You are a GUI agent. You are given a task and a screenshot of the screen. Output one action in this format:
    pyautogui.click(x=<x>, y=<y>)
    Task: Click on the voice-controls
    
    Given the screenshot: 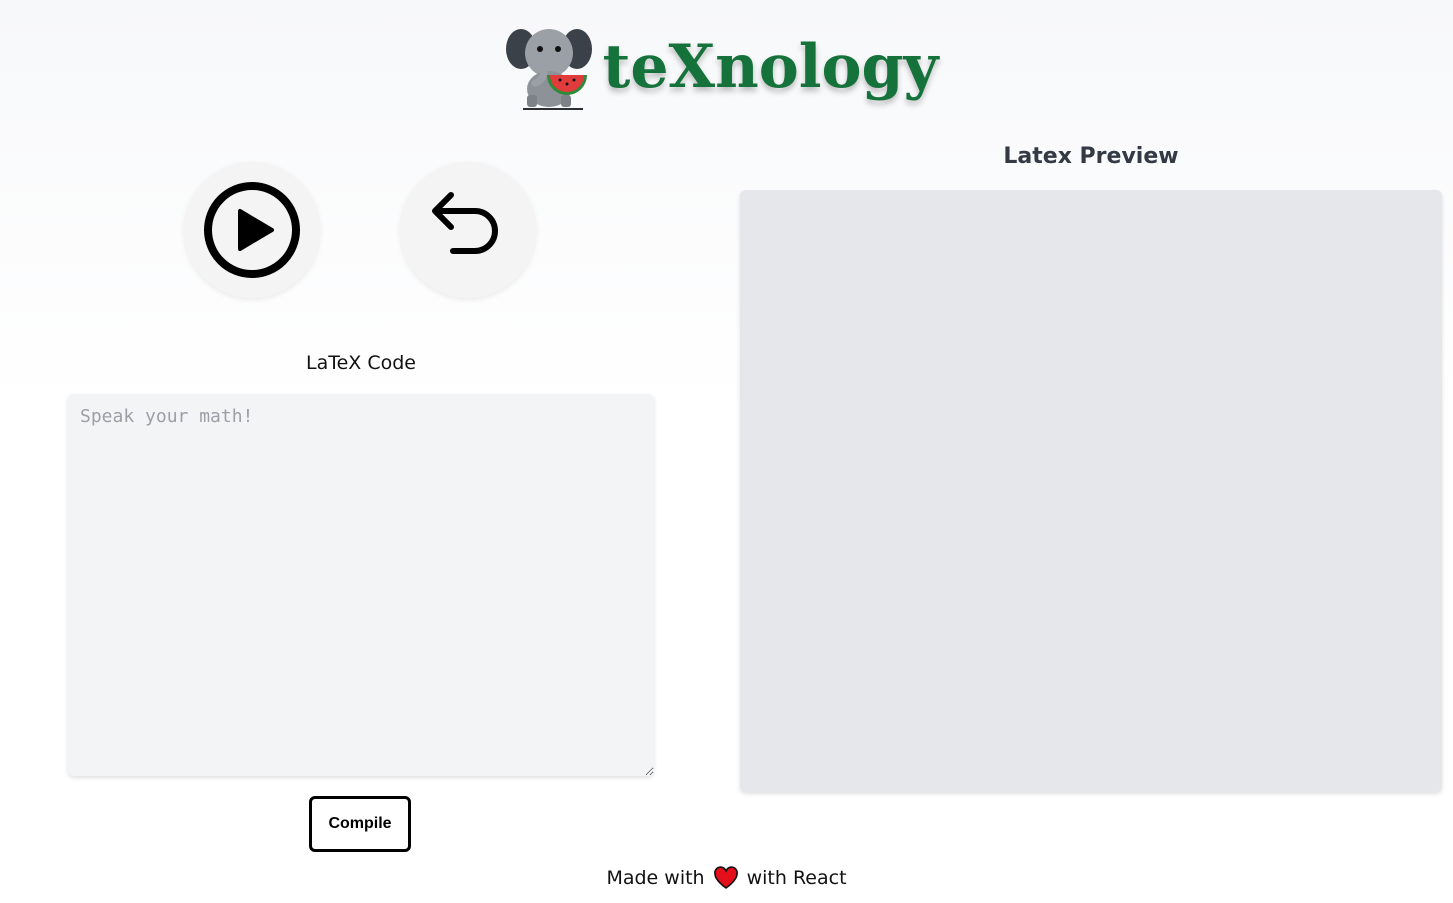 What is the action you would take?
    pyautogui.click(x=360, y=232)
    